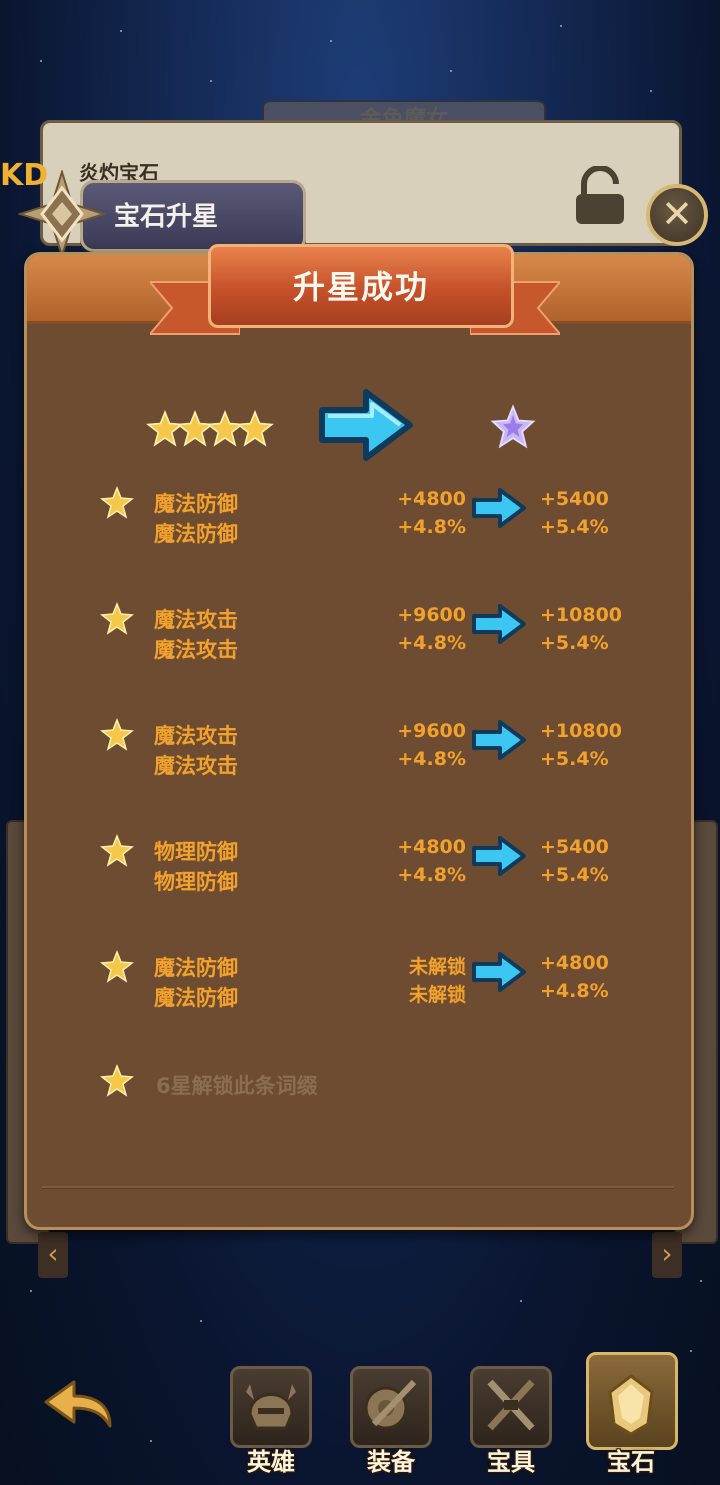 Image resolution: width=720 pixels, height=1485 pixels. What do you see at coordinates (196, 852) in the screenshot?
I see `attribute-name: 物理防御` at bounding box center [196, 852].